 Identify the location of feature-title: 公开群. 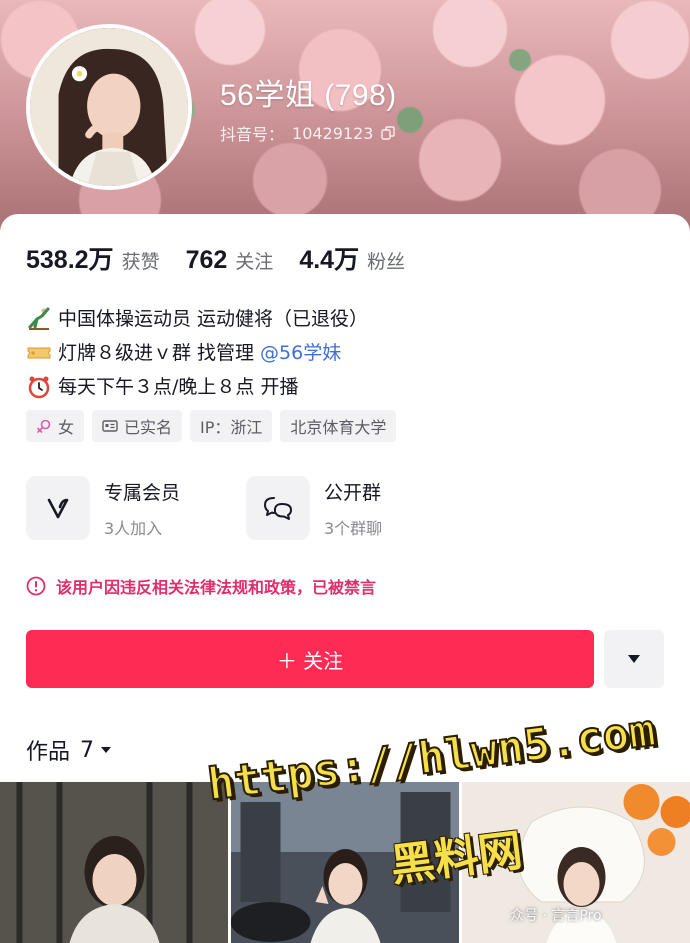
(353, 492).